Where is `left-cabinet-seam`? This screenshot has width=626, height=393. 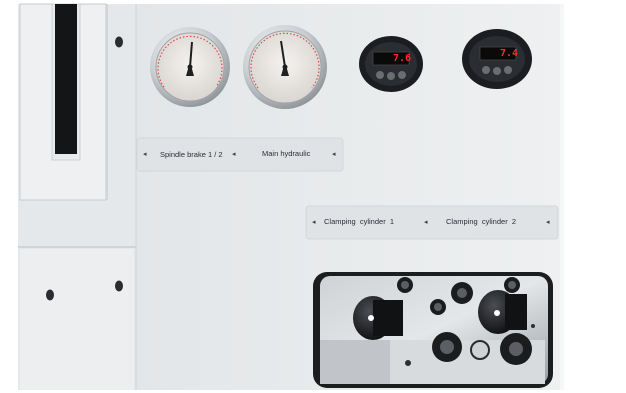
left-cabinet-seam is located at coordinates (107, 102).